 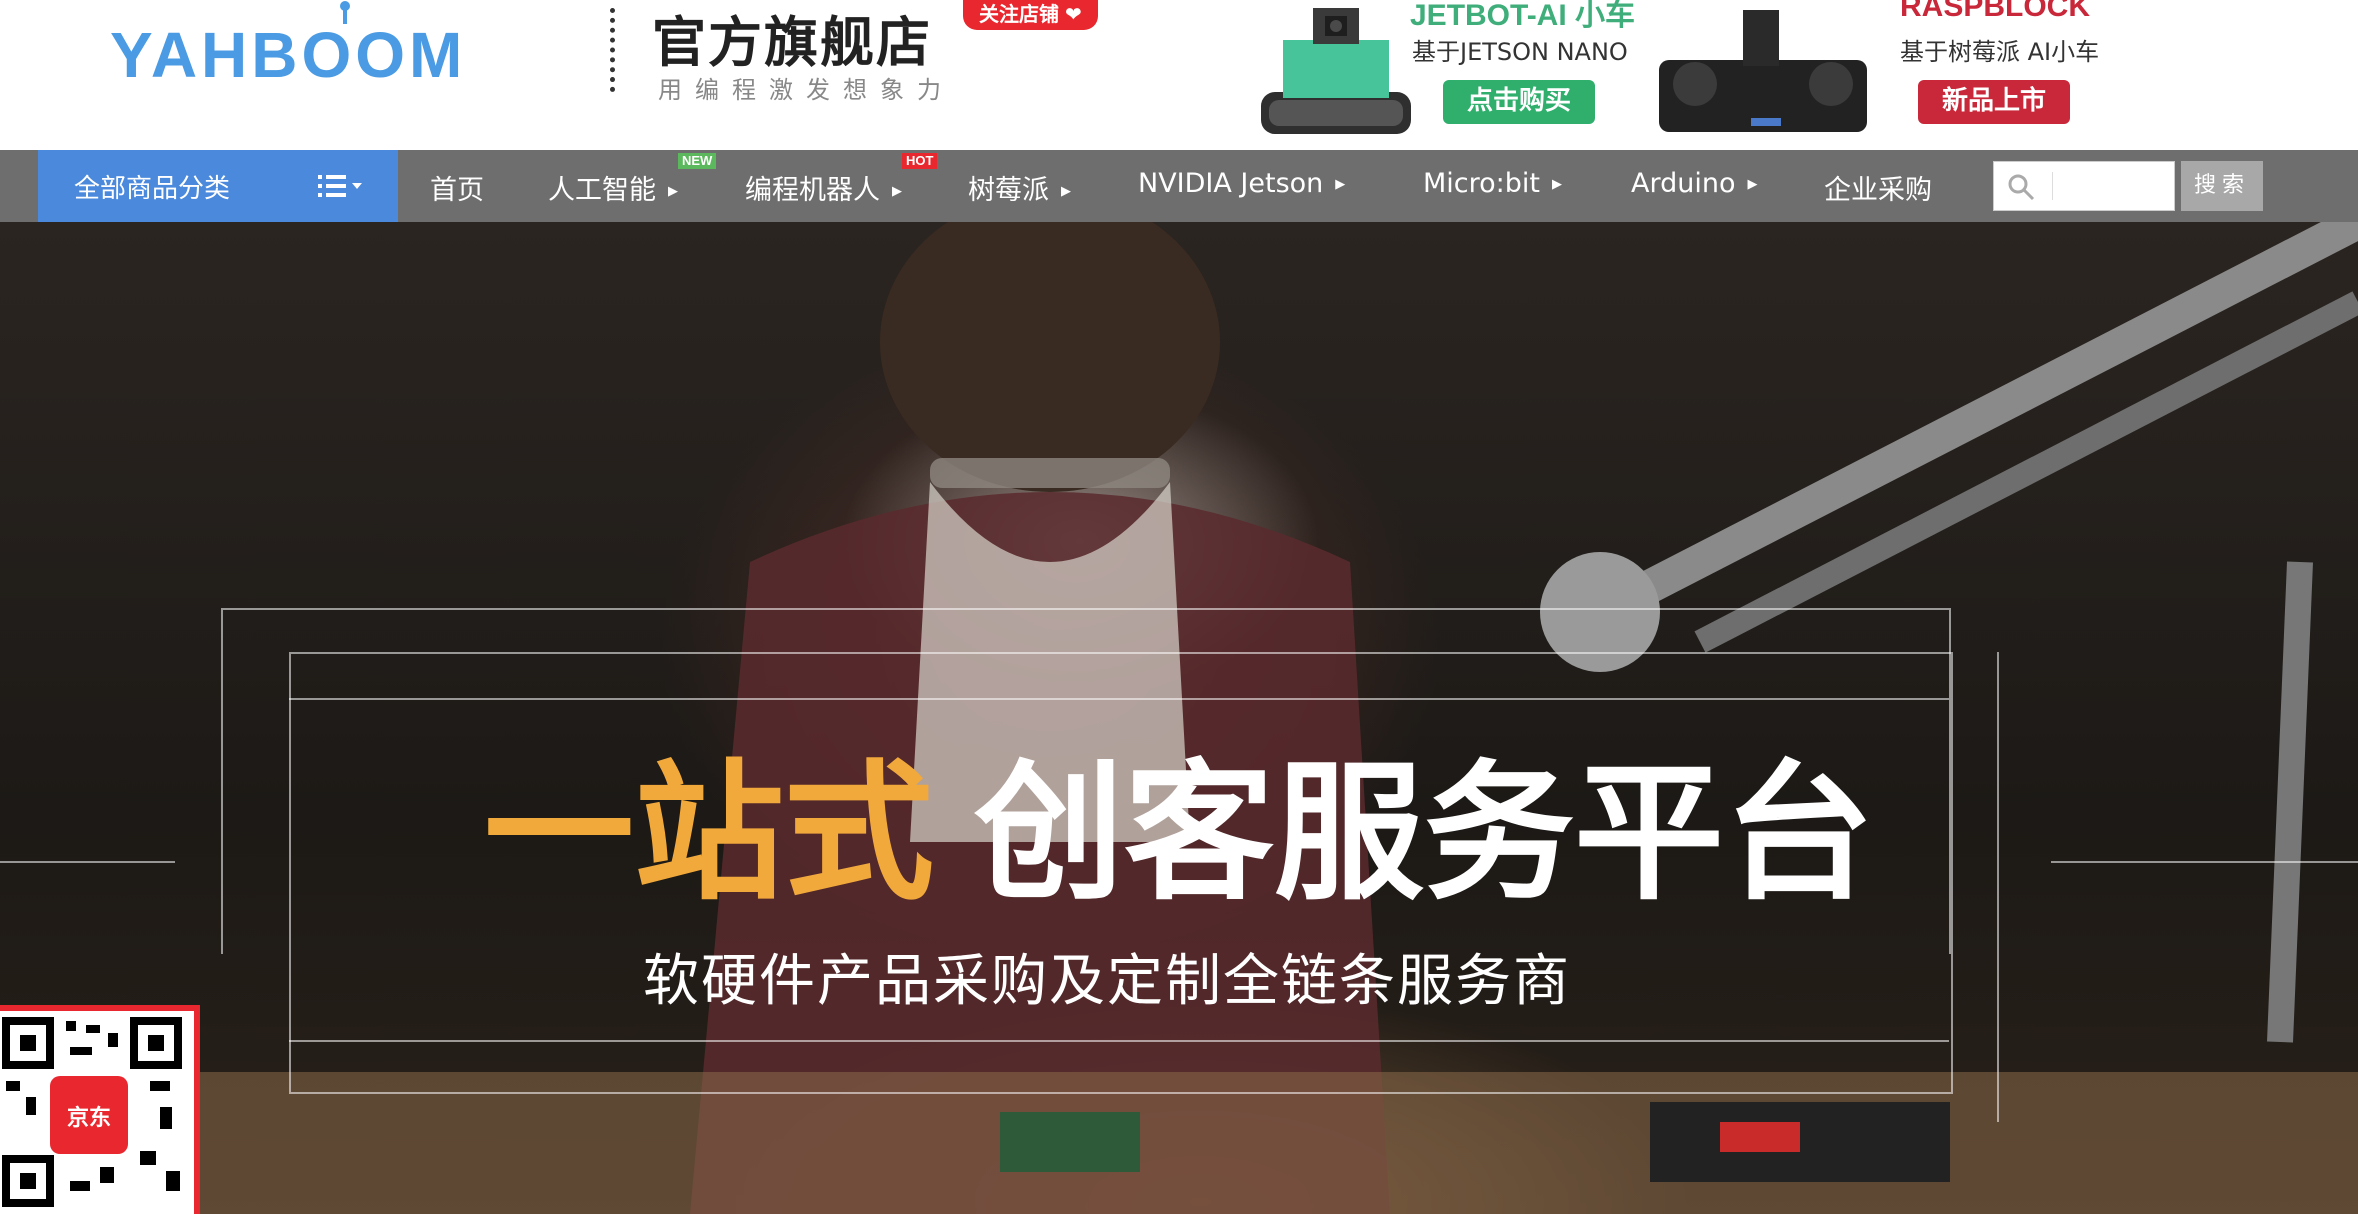 What do you see at coordinates (1019, 14) in the screenshot?
I see `follow-label: 关注店铺` at bounding box center [1019, 14].